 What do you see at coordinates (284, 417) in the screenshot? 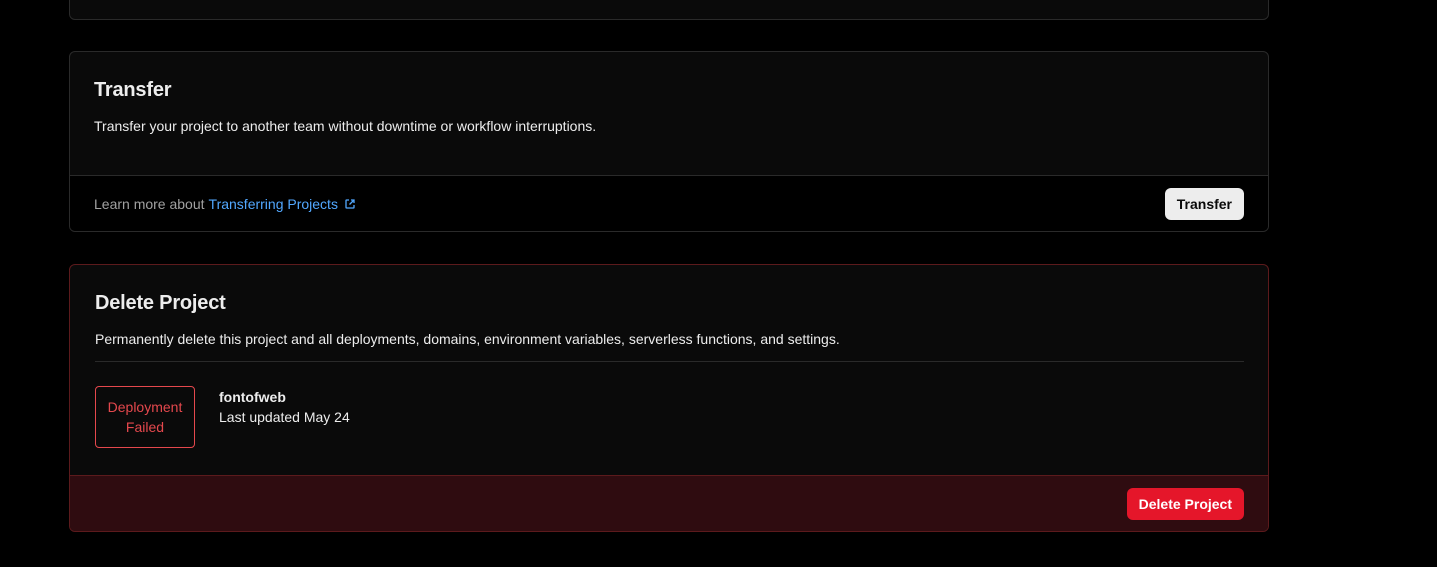
I see `project-last-updated: Last updated May 24` at bounding box center [284, 417].